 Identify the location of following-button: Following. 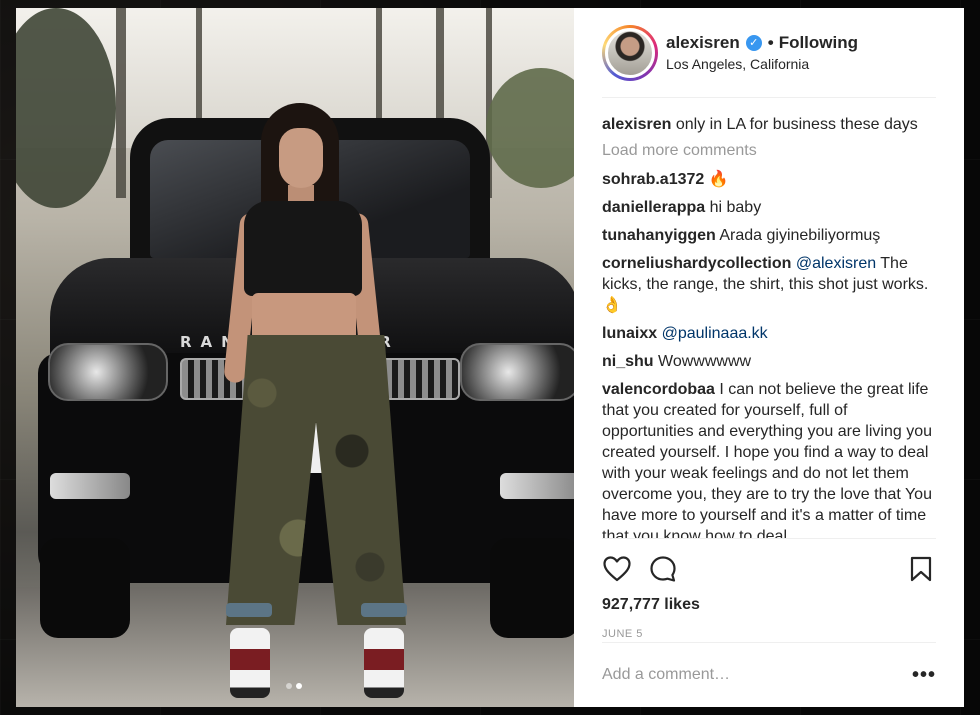
(818, 43).